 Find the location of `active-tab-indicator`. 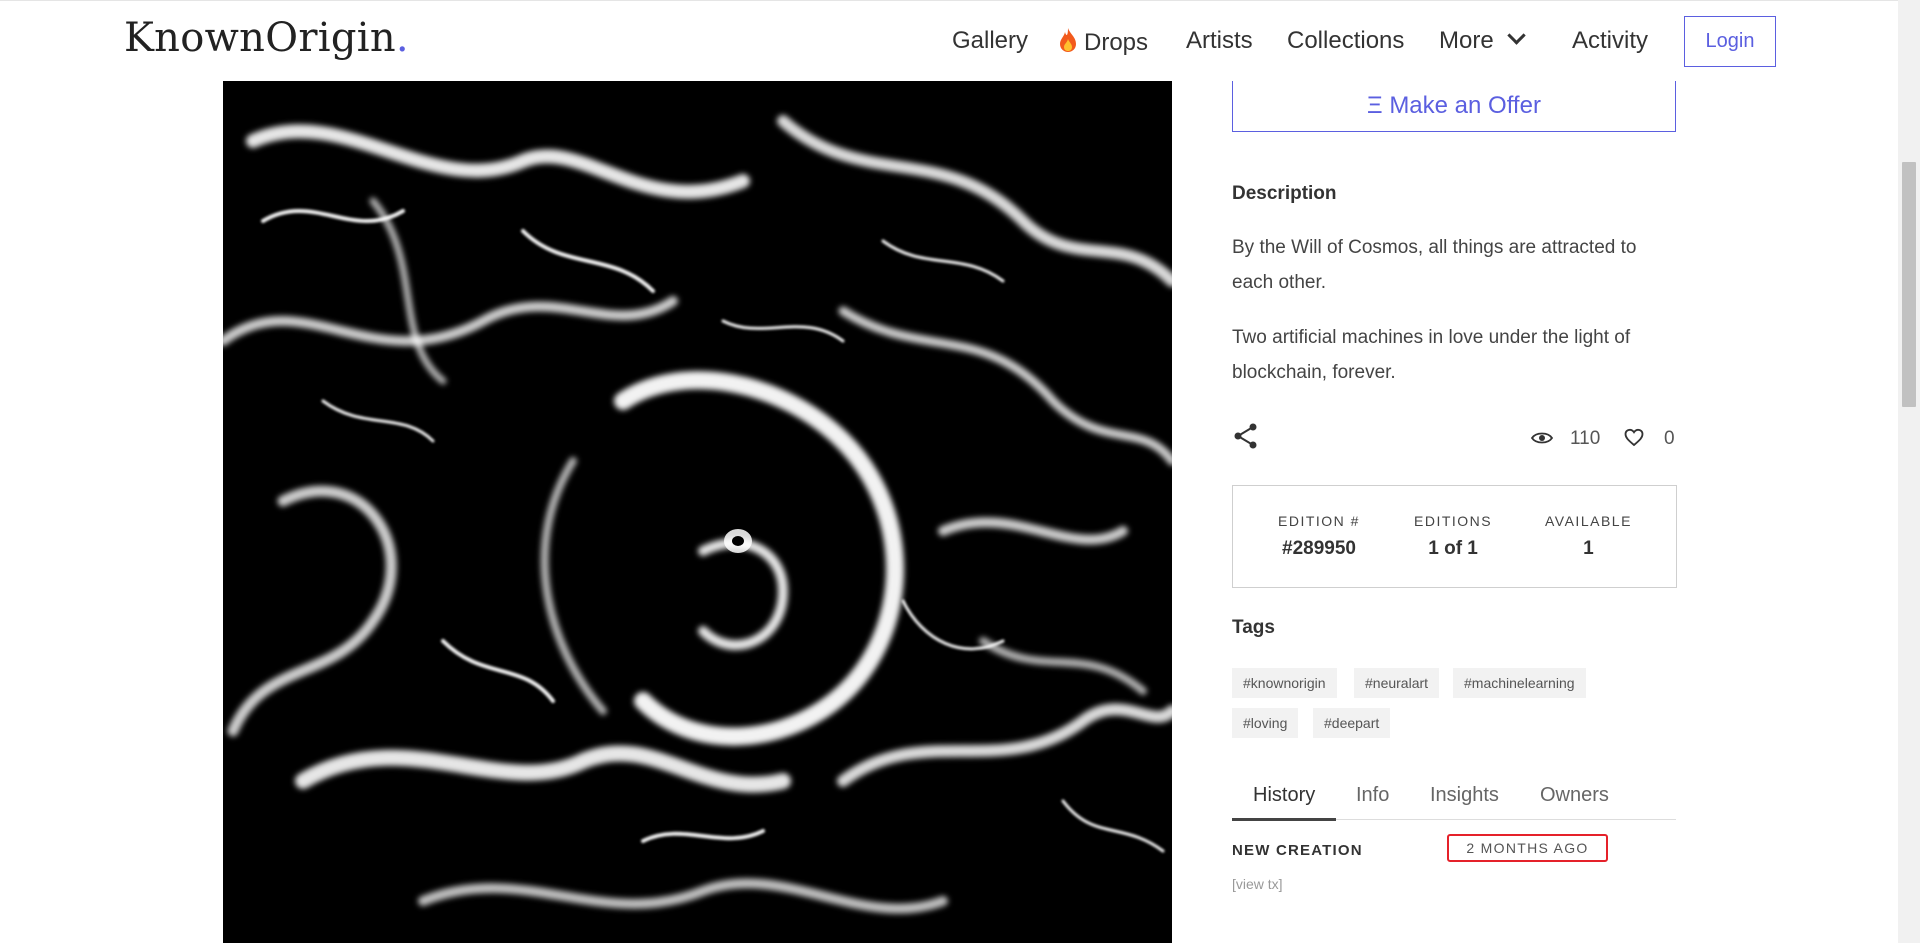

active-tab-indicator is located at coordinates (1284, 819).